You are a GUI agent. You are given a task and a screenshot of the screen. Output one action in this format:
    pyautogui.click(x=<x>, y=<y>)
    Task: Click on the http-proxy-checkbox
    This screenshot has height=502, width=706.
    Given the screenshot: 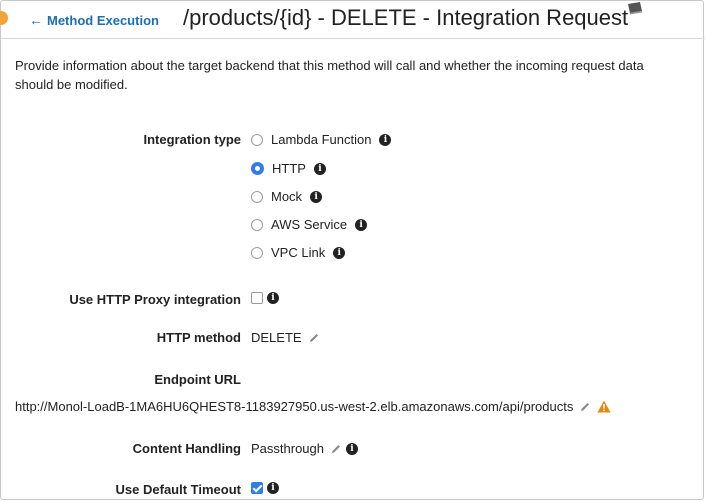 What is the action you would take?
    pyautogui.click(x=257, y=298)
    